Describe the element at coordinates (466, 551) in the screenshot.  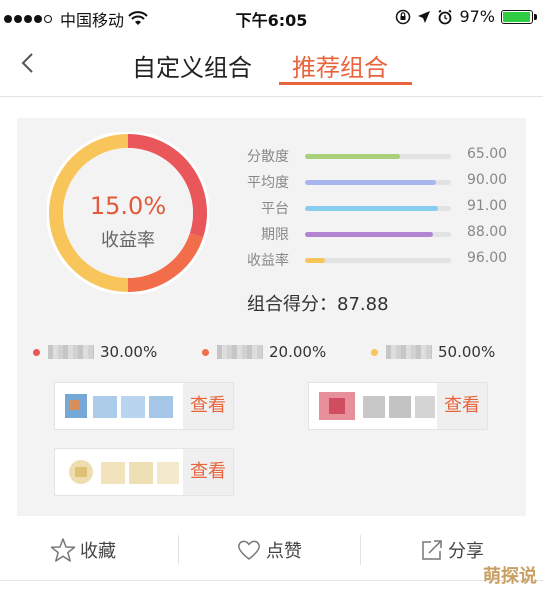
I see `share-label: 分享` at that location.